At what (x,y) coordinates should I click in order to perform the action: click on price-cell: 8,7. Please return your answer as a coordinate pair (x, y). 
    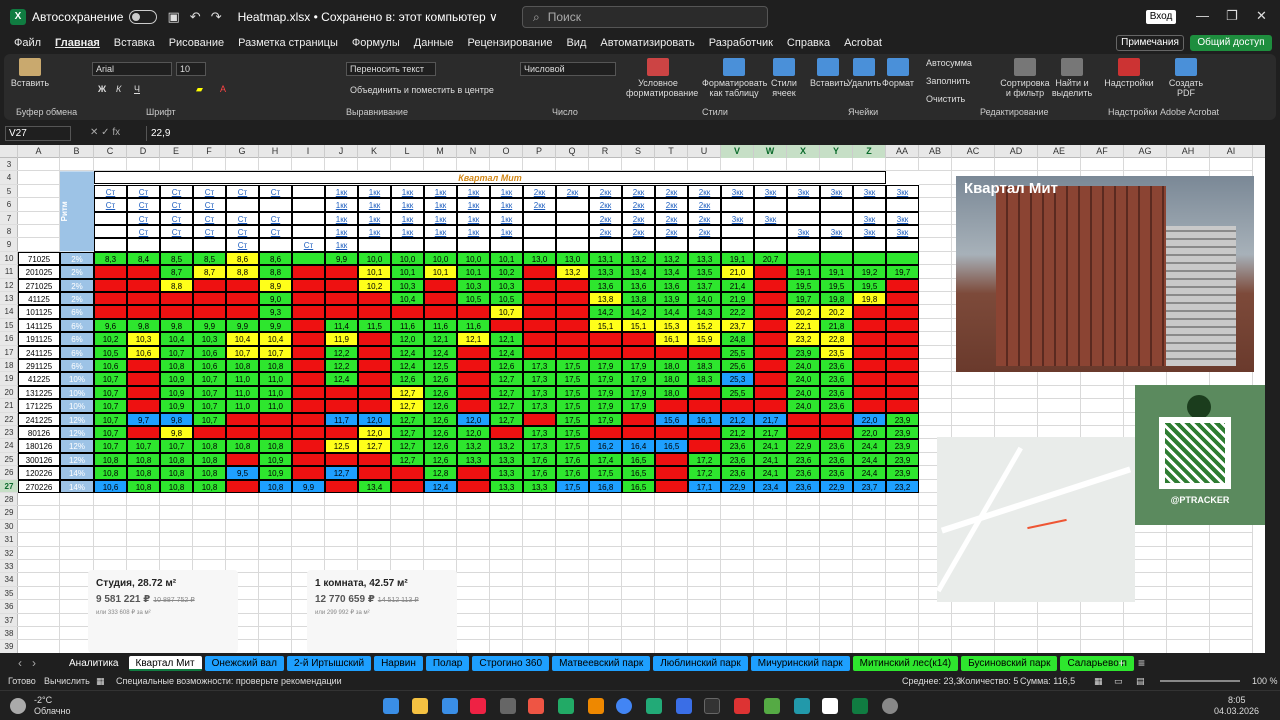
    Looking at the image, I should click on (176, 272).